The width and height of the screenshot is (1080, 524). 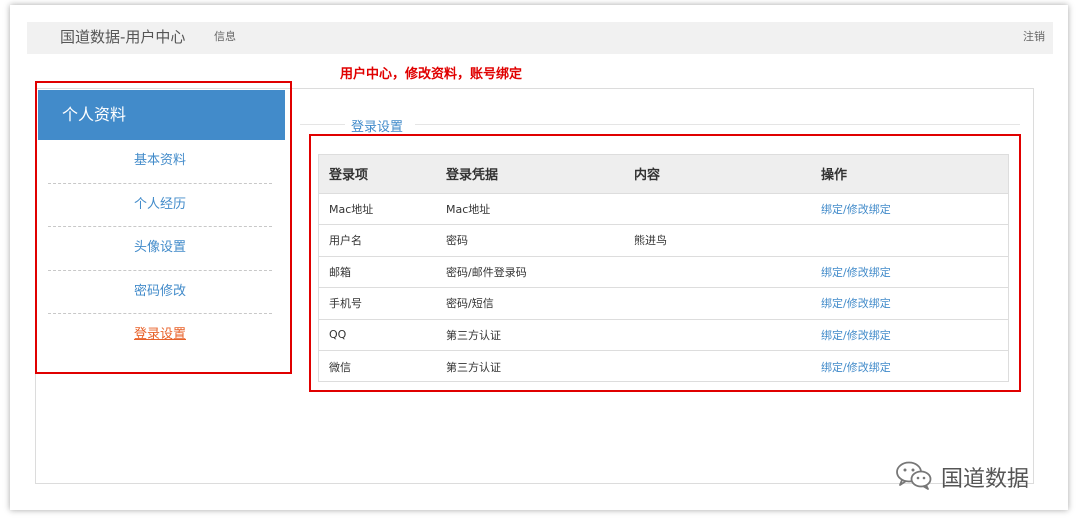 I want to click on watermark: 国道数据, so click(x=962, y=477).